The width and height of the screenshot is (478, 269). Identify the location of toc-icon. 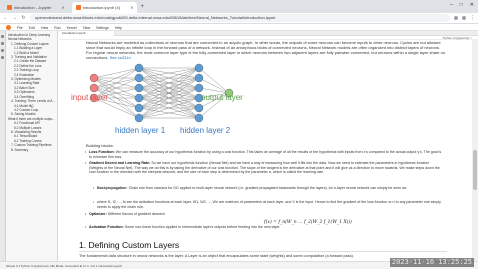
(2, 50).